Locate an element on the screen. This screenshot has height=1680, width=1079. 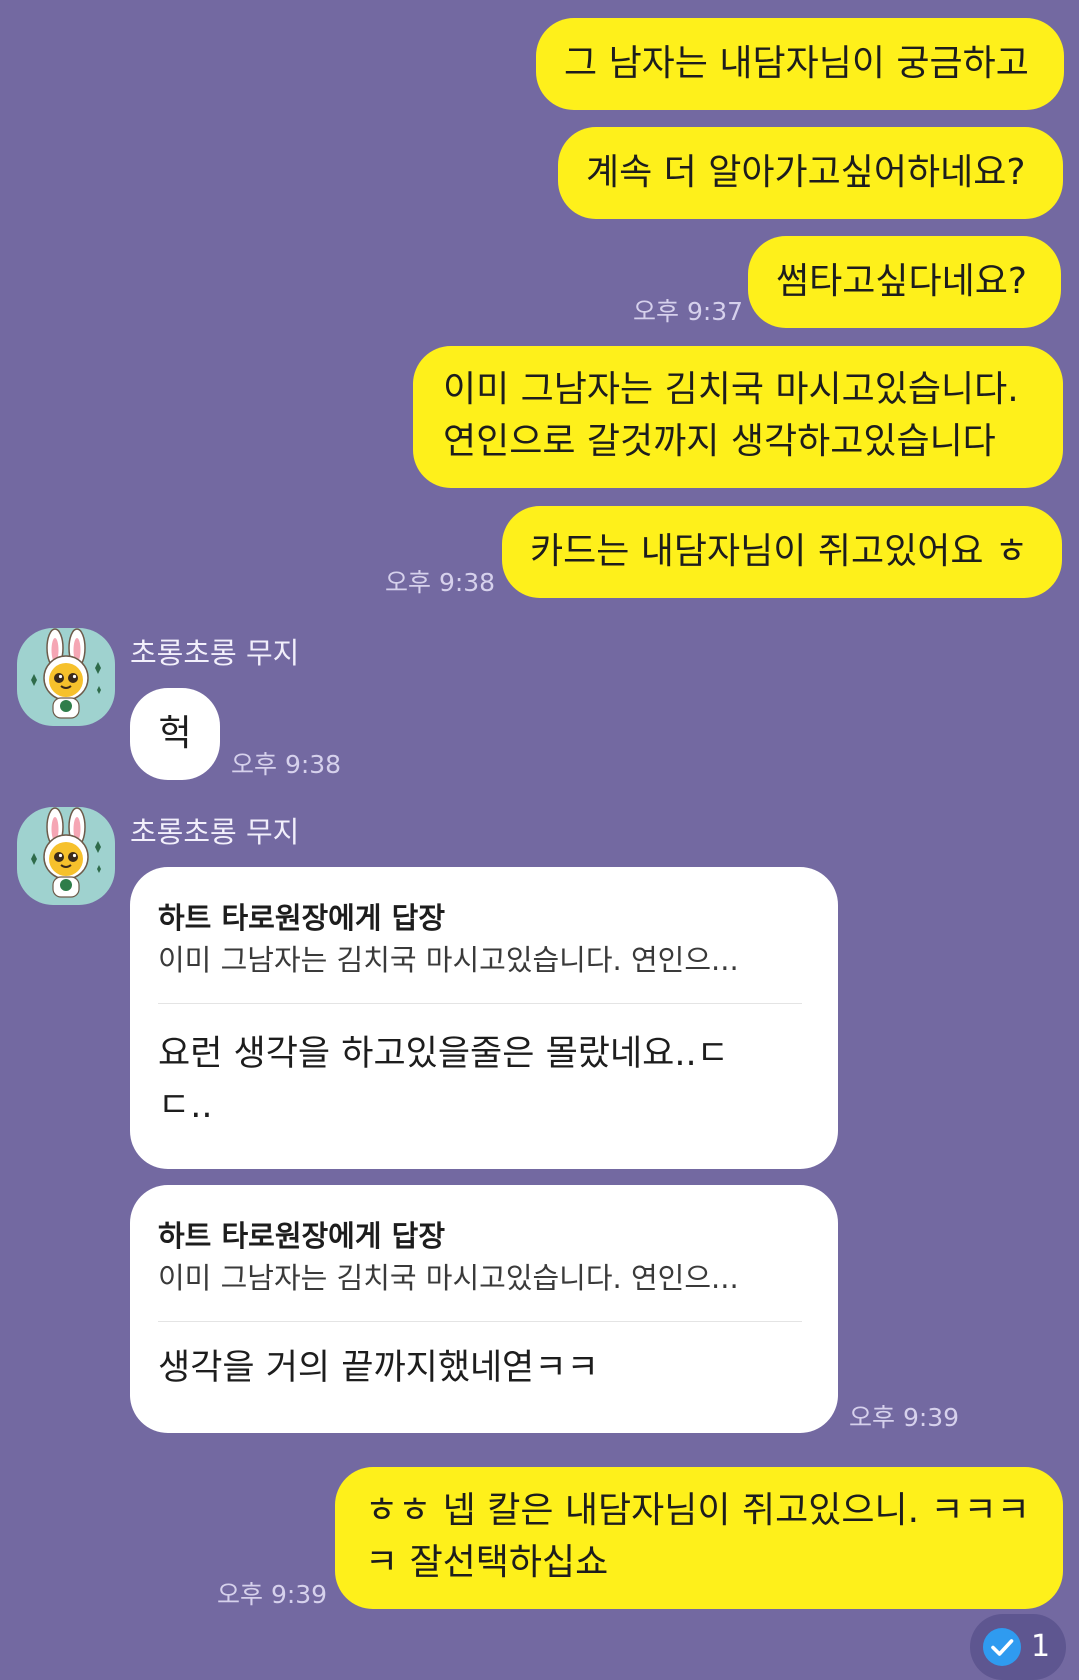
message-bubble-sent: 이미 그남자는 김치국 마시고있습니다. 연인으로 갈것까지 생각하고있습니다 is located at coordinates (738, 417).